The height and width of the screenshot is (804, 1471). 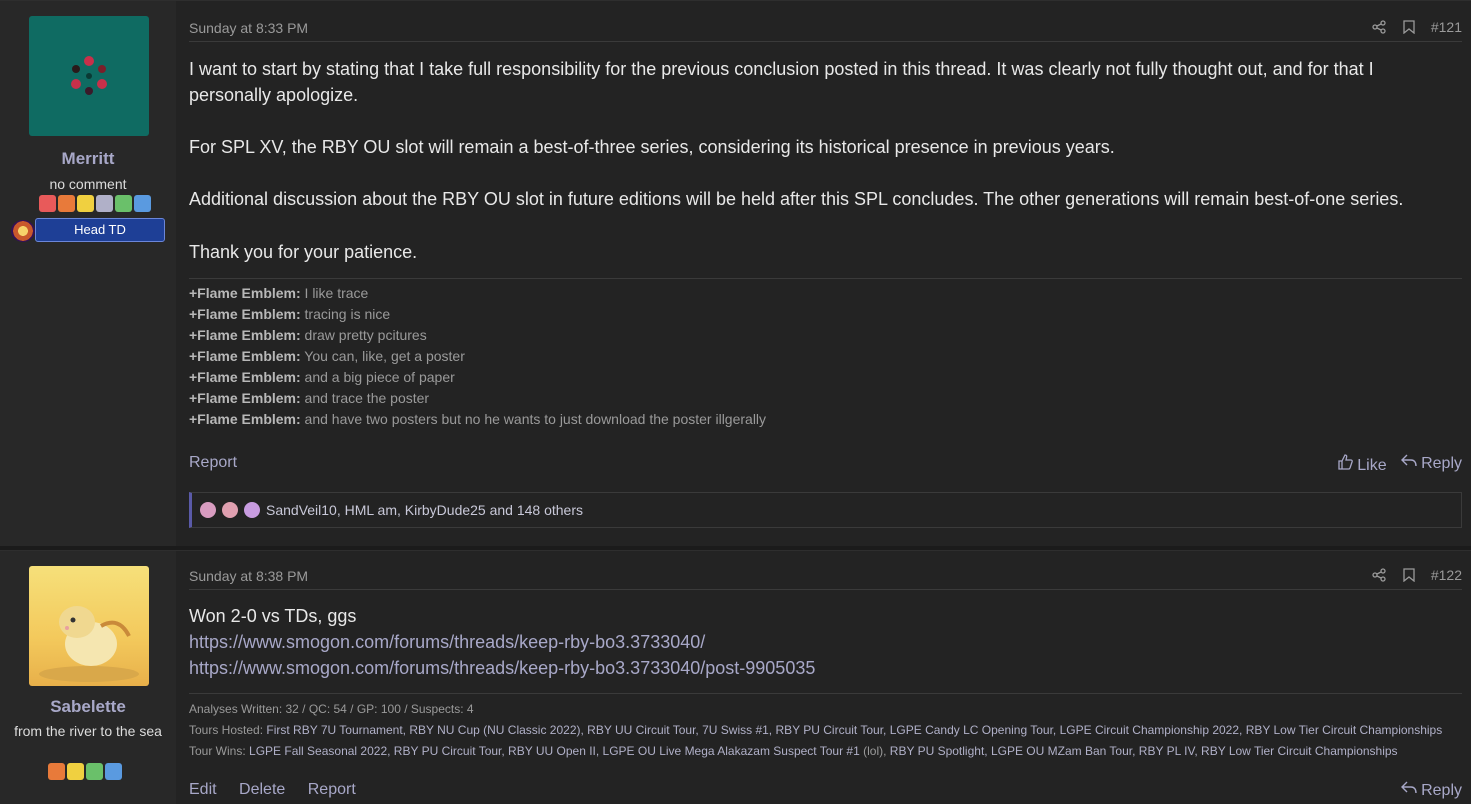 What do you see at coordinates (279, 293) in the screenshot?
I see `signature-line: +Flame Emblem: I like trace` at bounding box center [279, 293].